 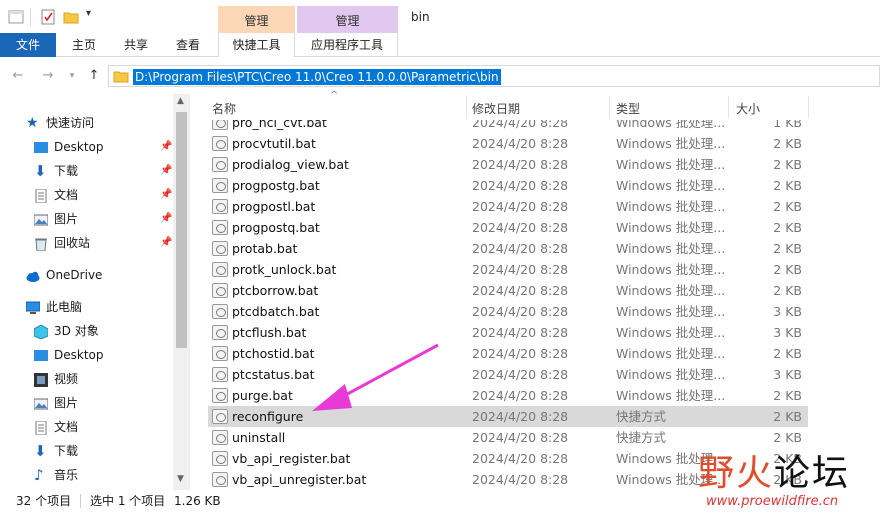 I want to click on column-header-name: 名称, so click(x=224, y=108).